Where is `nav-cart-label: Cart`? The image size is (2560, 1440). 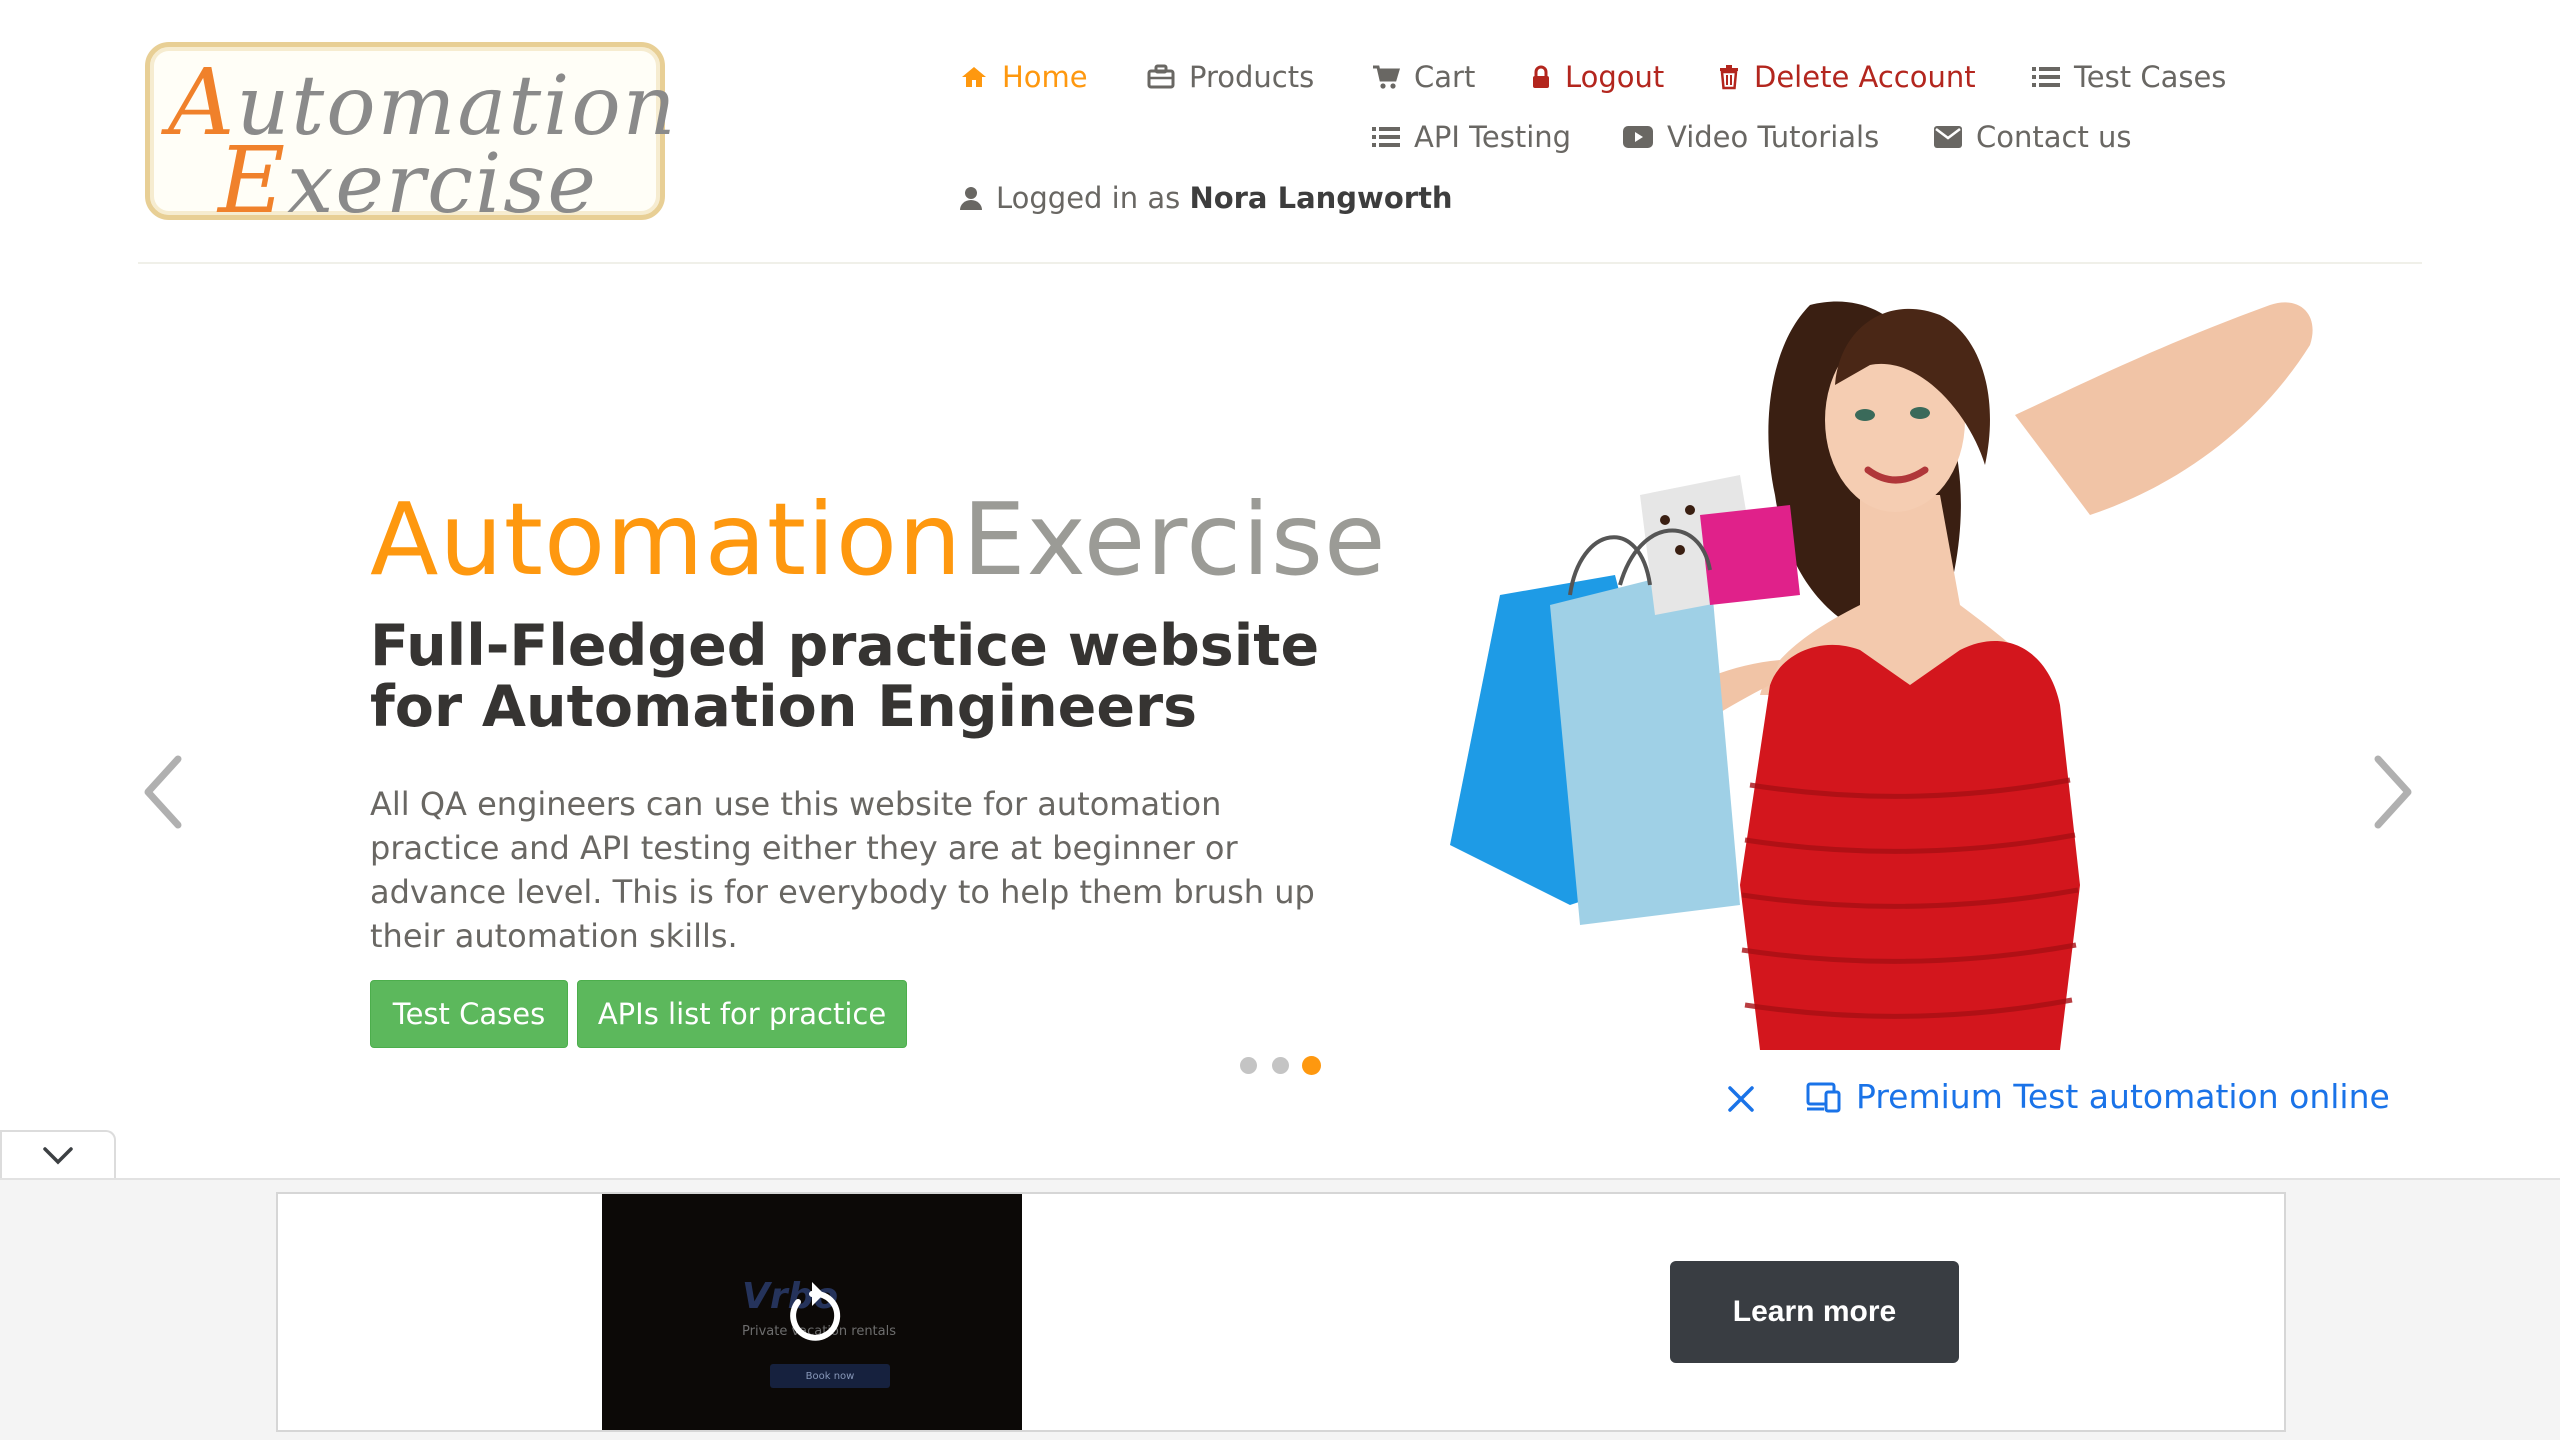 nav-cart-label: Cart is located at coordinates (1445, 77).